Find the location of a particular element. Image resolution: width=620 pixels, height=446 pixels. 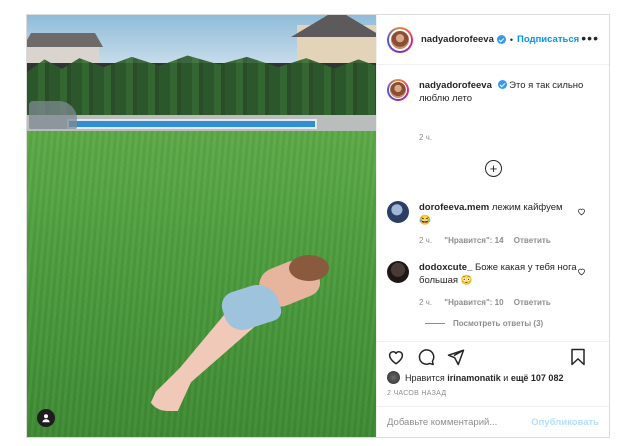

share-icon is located at coordinates (456, 357).